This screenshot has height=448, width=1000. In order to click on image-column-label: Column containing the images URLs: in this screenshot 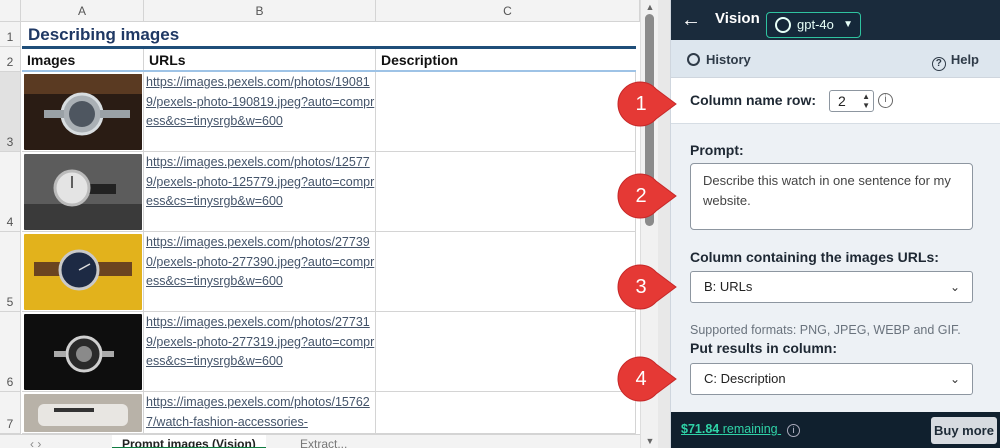, I will do `click(814, 257)`.